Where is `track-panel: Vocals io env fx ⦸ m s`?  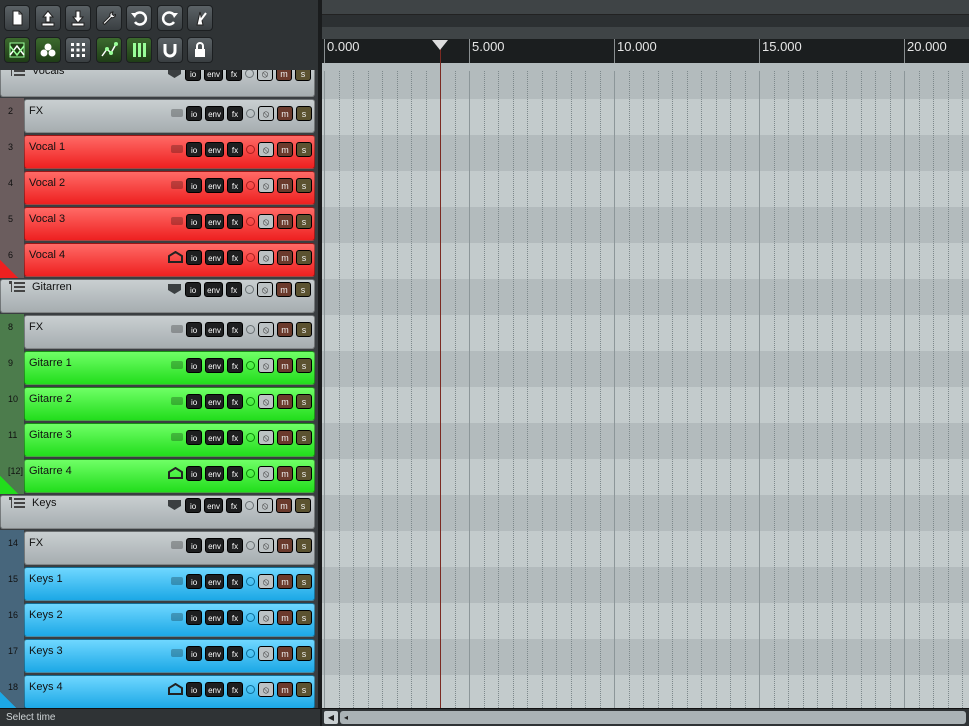
track-panel: Vocals io env fx ⦸ m s is located at coordinates (157, 83).